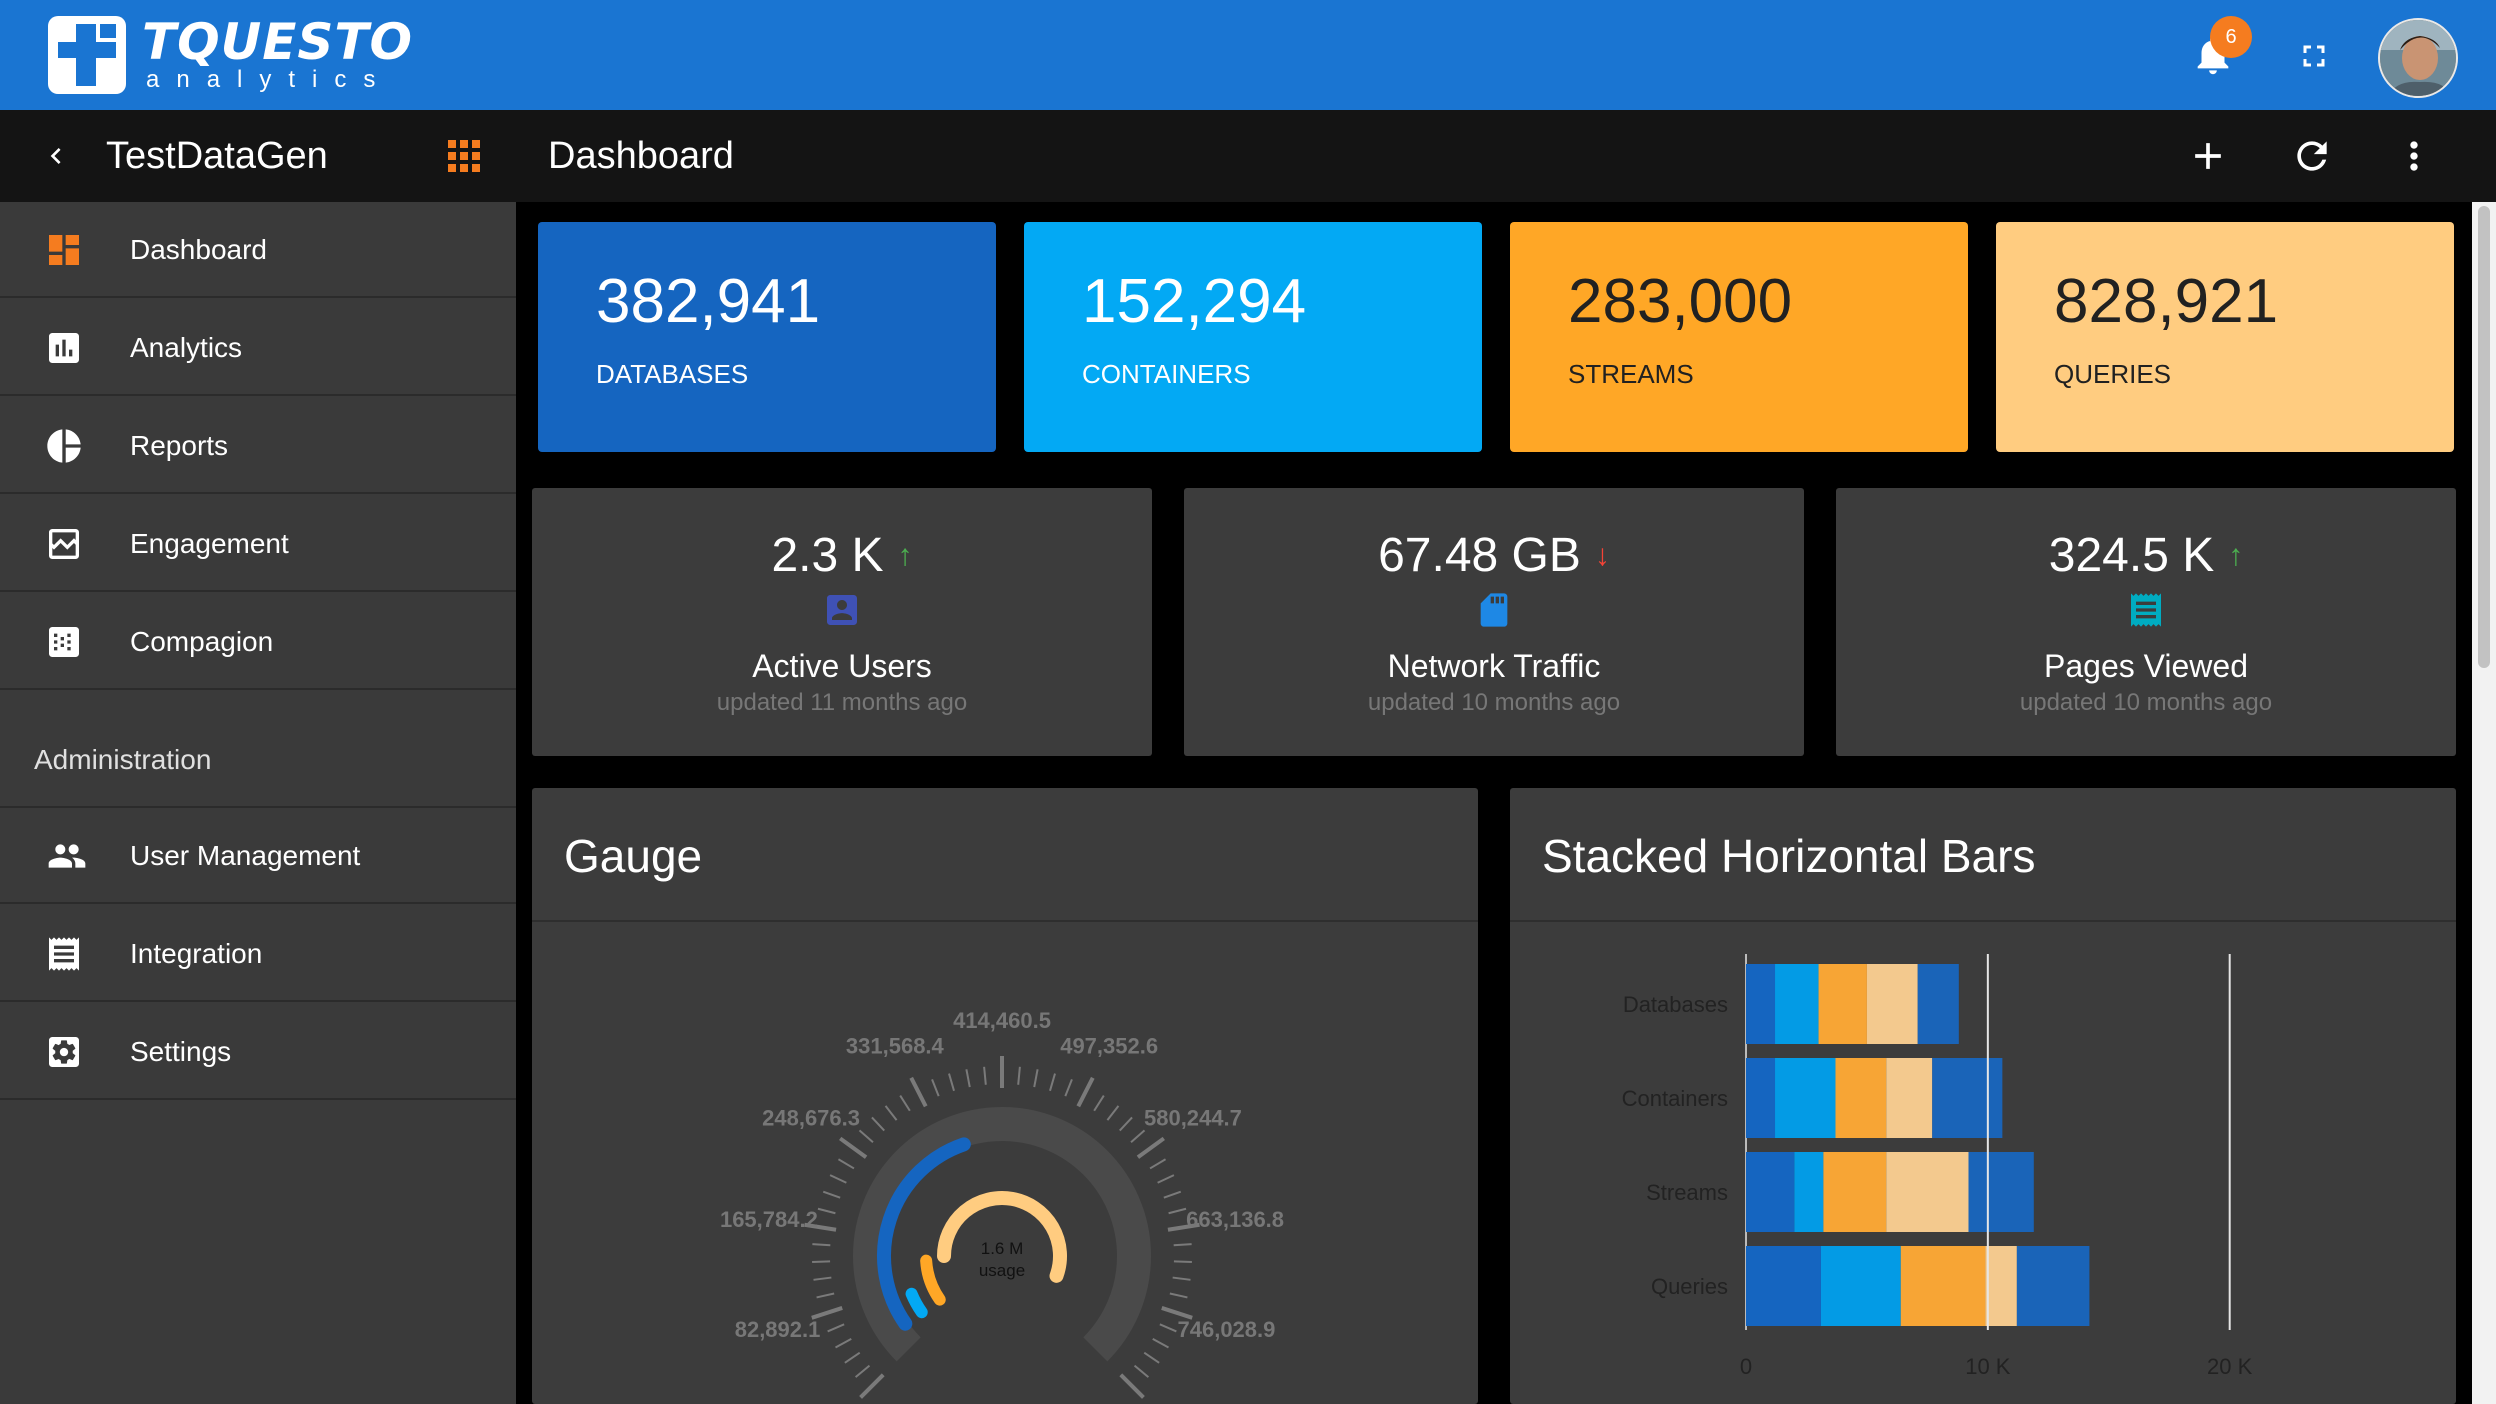 The image size is (2496, 1404). What do you see at coordinates (842, 610) in the screenshot?
I see `account-box-icon` at bounding box center [842, 610].